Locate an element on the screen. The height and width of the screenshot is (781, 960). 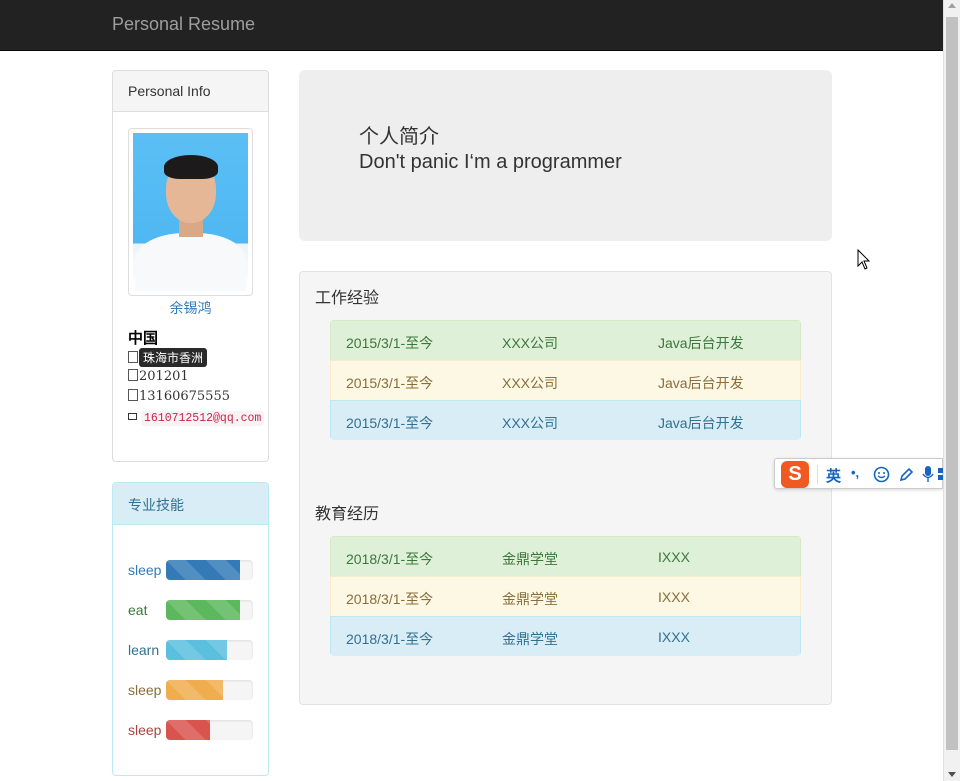
punctuation-icon: •, is located at coordinates (855, 472).